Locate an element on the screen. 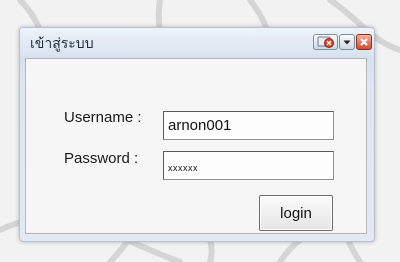 This screenshot has height=262, width=400. username-input is located at coordinates (248, 125).